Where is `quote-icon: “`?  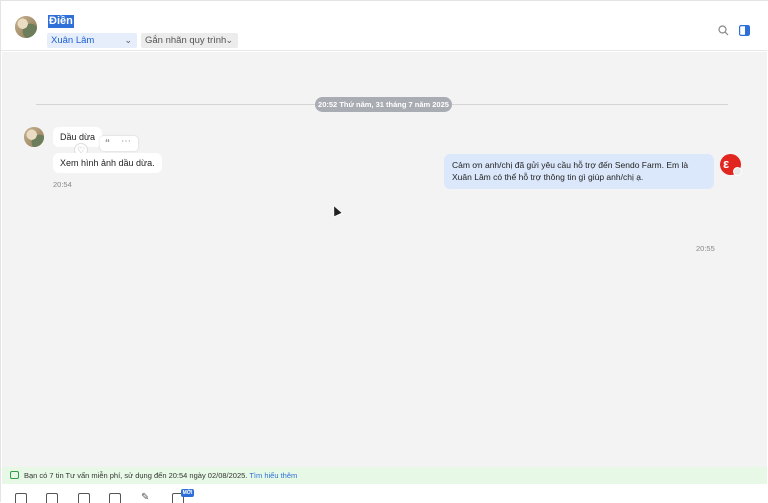 quote-icon: “ is located at coordinates (107, 143).